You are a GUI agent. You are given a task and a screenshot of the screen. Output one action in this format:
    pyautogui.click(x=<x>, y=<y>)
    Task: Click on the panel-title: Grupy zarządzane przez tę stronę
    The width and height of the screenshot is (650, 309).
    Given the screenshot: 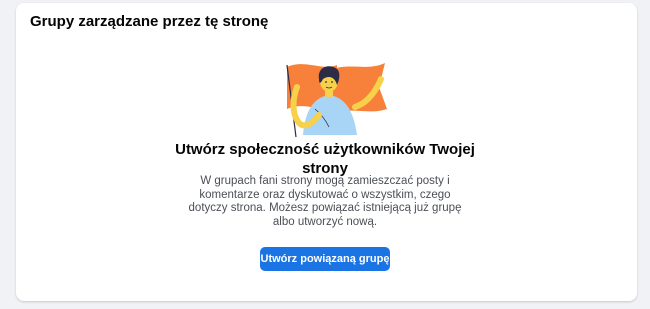 What is the action you would take?
    pyautogui.click(x=149, y=21)
    